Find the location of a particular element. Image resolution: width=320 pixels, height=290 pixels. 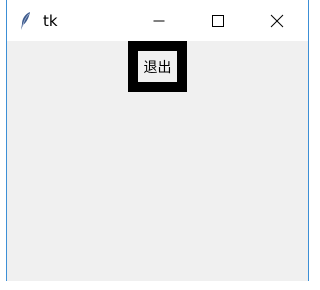

close-icon is located at coordinates (277, 20).